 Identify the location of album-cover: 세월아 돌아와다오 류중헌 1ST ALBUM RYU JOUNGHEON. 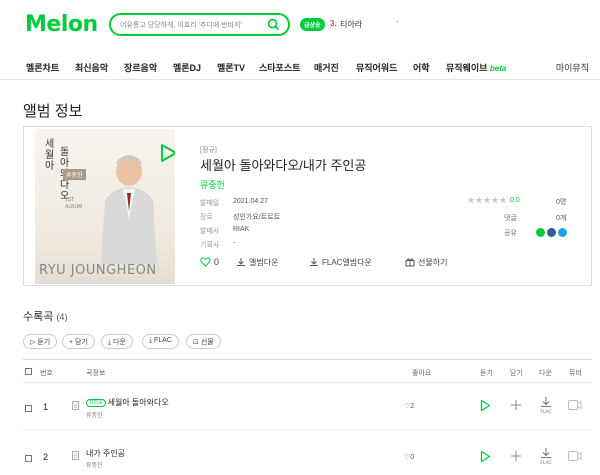
(105, 206).